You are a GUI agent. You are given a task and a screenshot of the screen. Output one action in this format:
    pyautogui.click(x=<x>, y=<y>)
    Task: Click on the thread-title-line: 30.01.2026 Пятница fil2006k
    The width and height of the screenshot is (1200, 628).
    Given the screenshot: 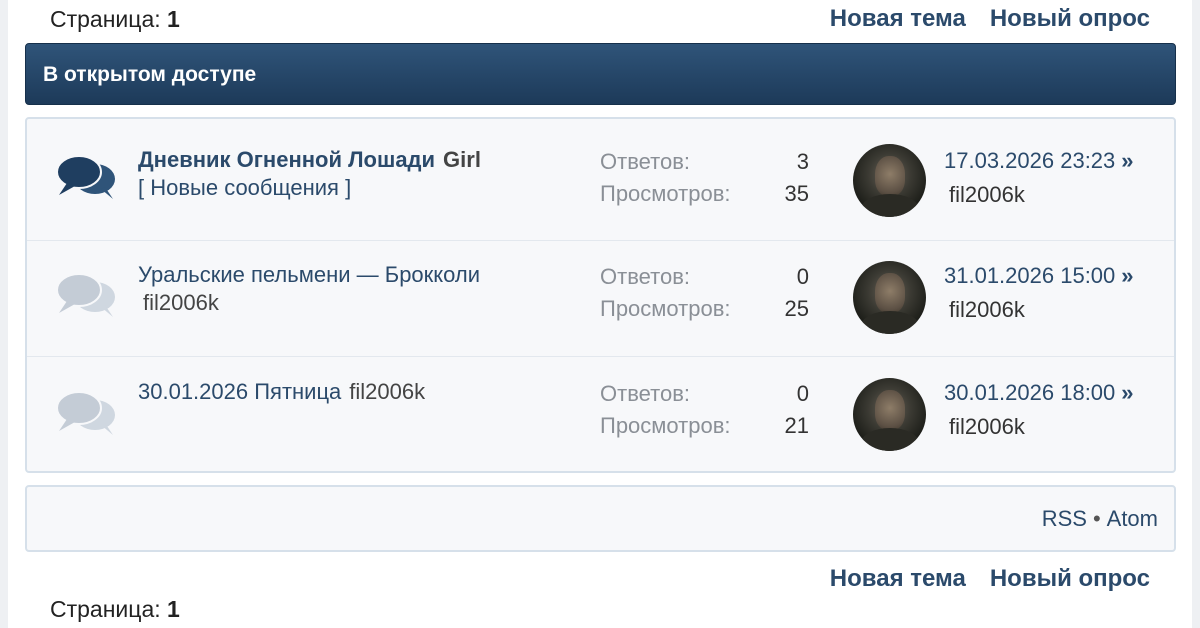 What is the action you would take?
    pyautogui.click(x=281, y=392)
    